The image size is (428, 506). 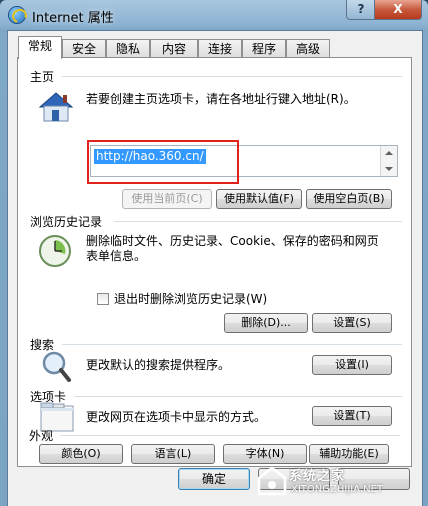 I want to click on tab-security: 安全, so click(x=84, y=48).